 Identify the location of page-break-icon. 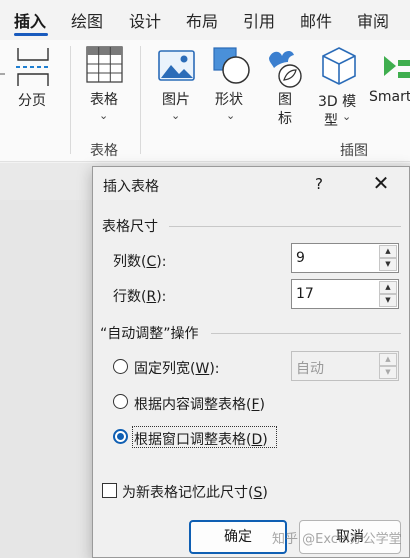
(33, 67).